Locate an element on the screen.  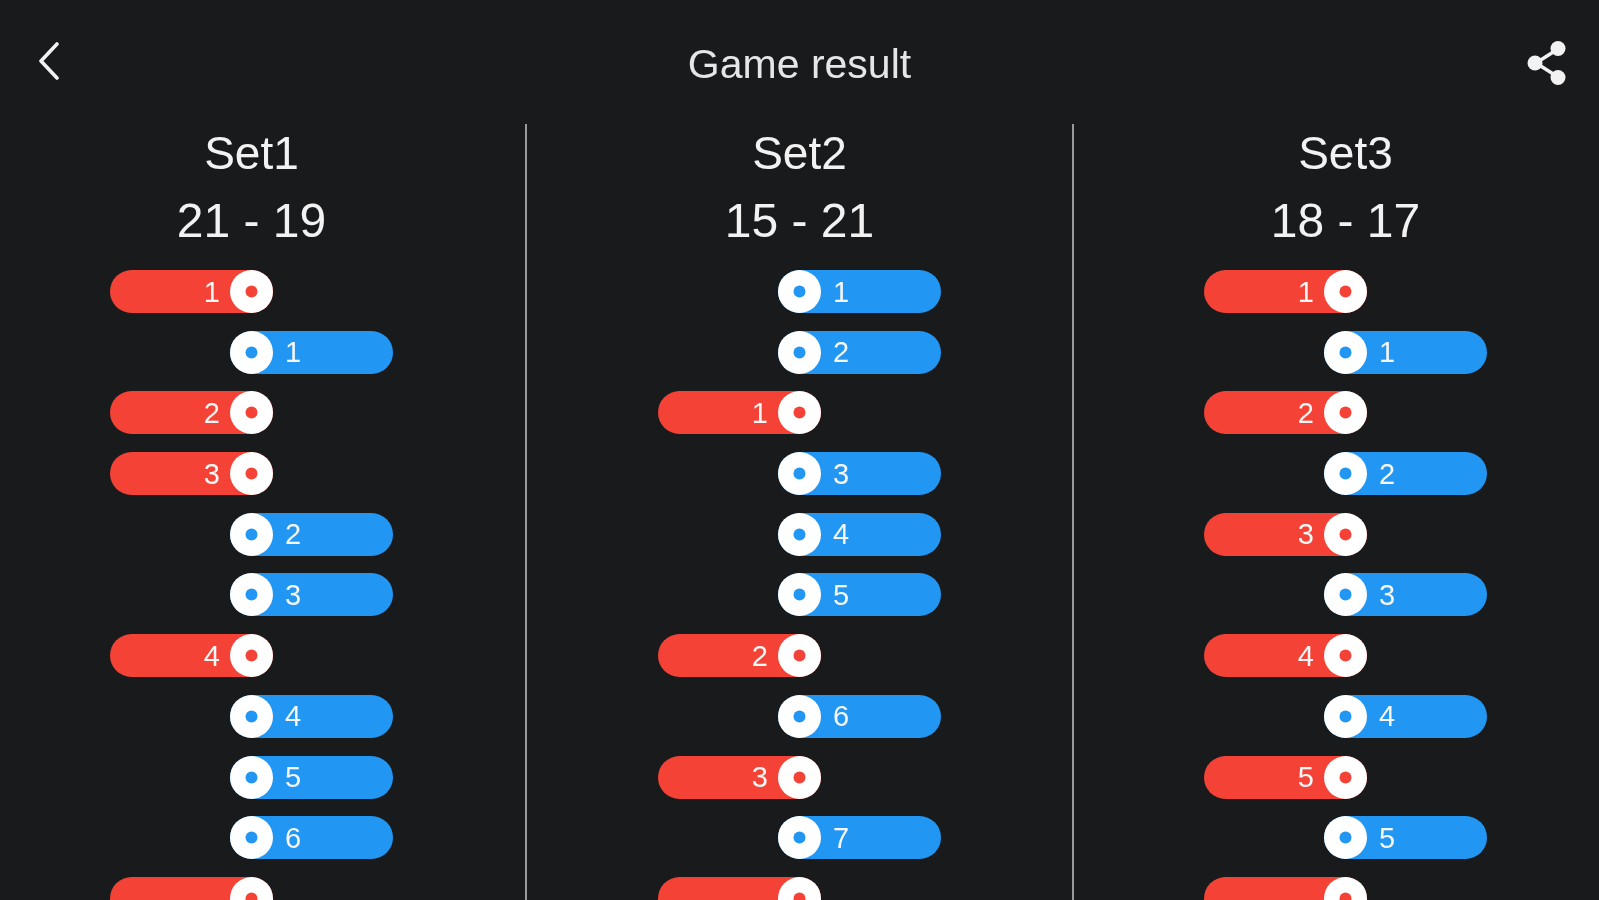
point-number: 7 is located at coordinates (841, 837).